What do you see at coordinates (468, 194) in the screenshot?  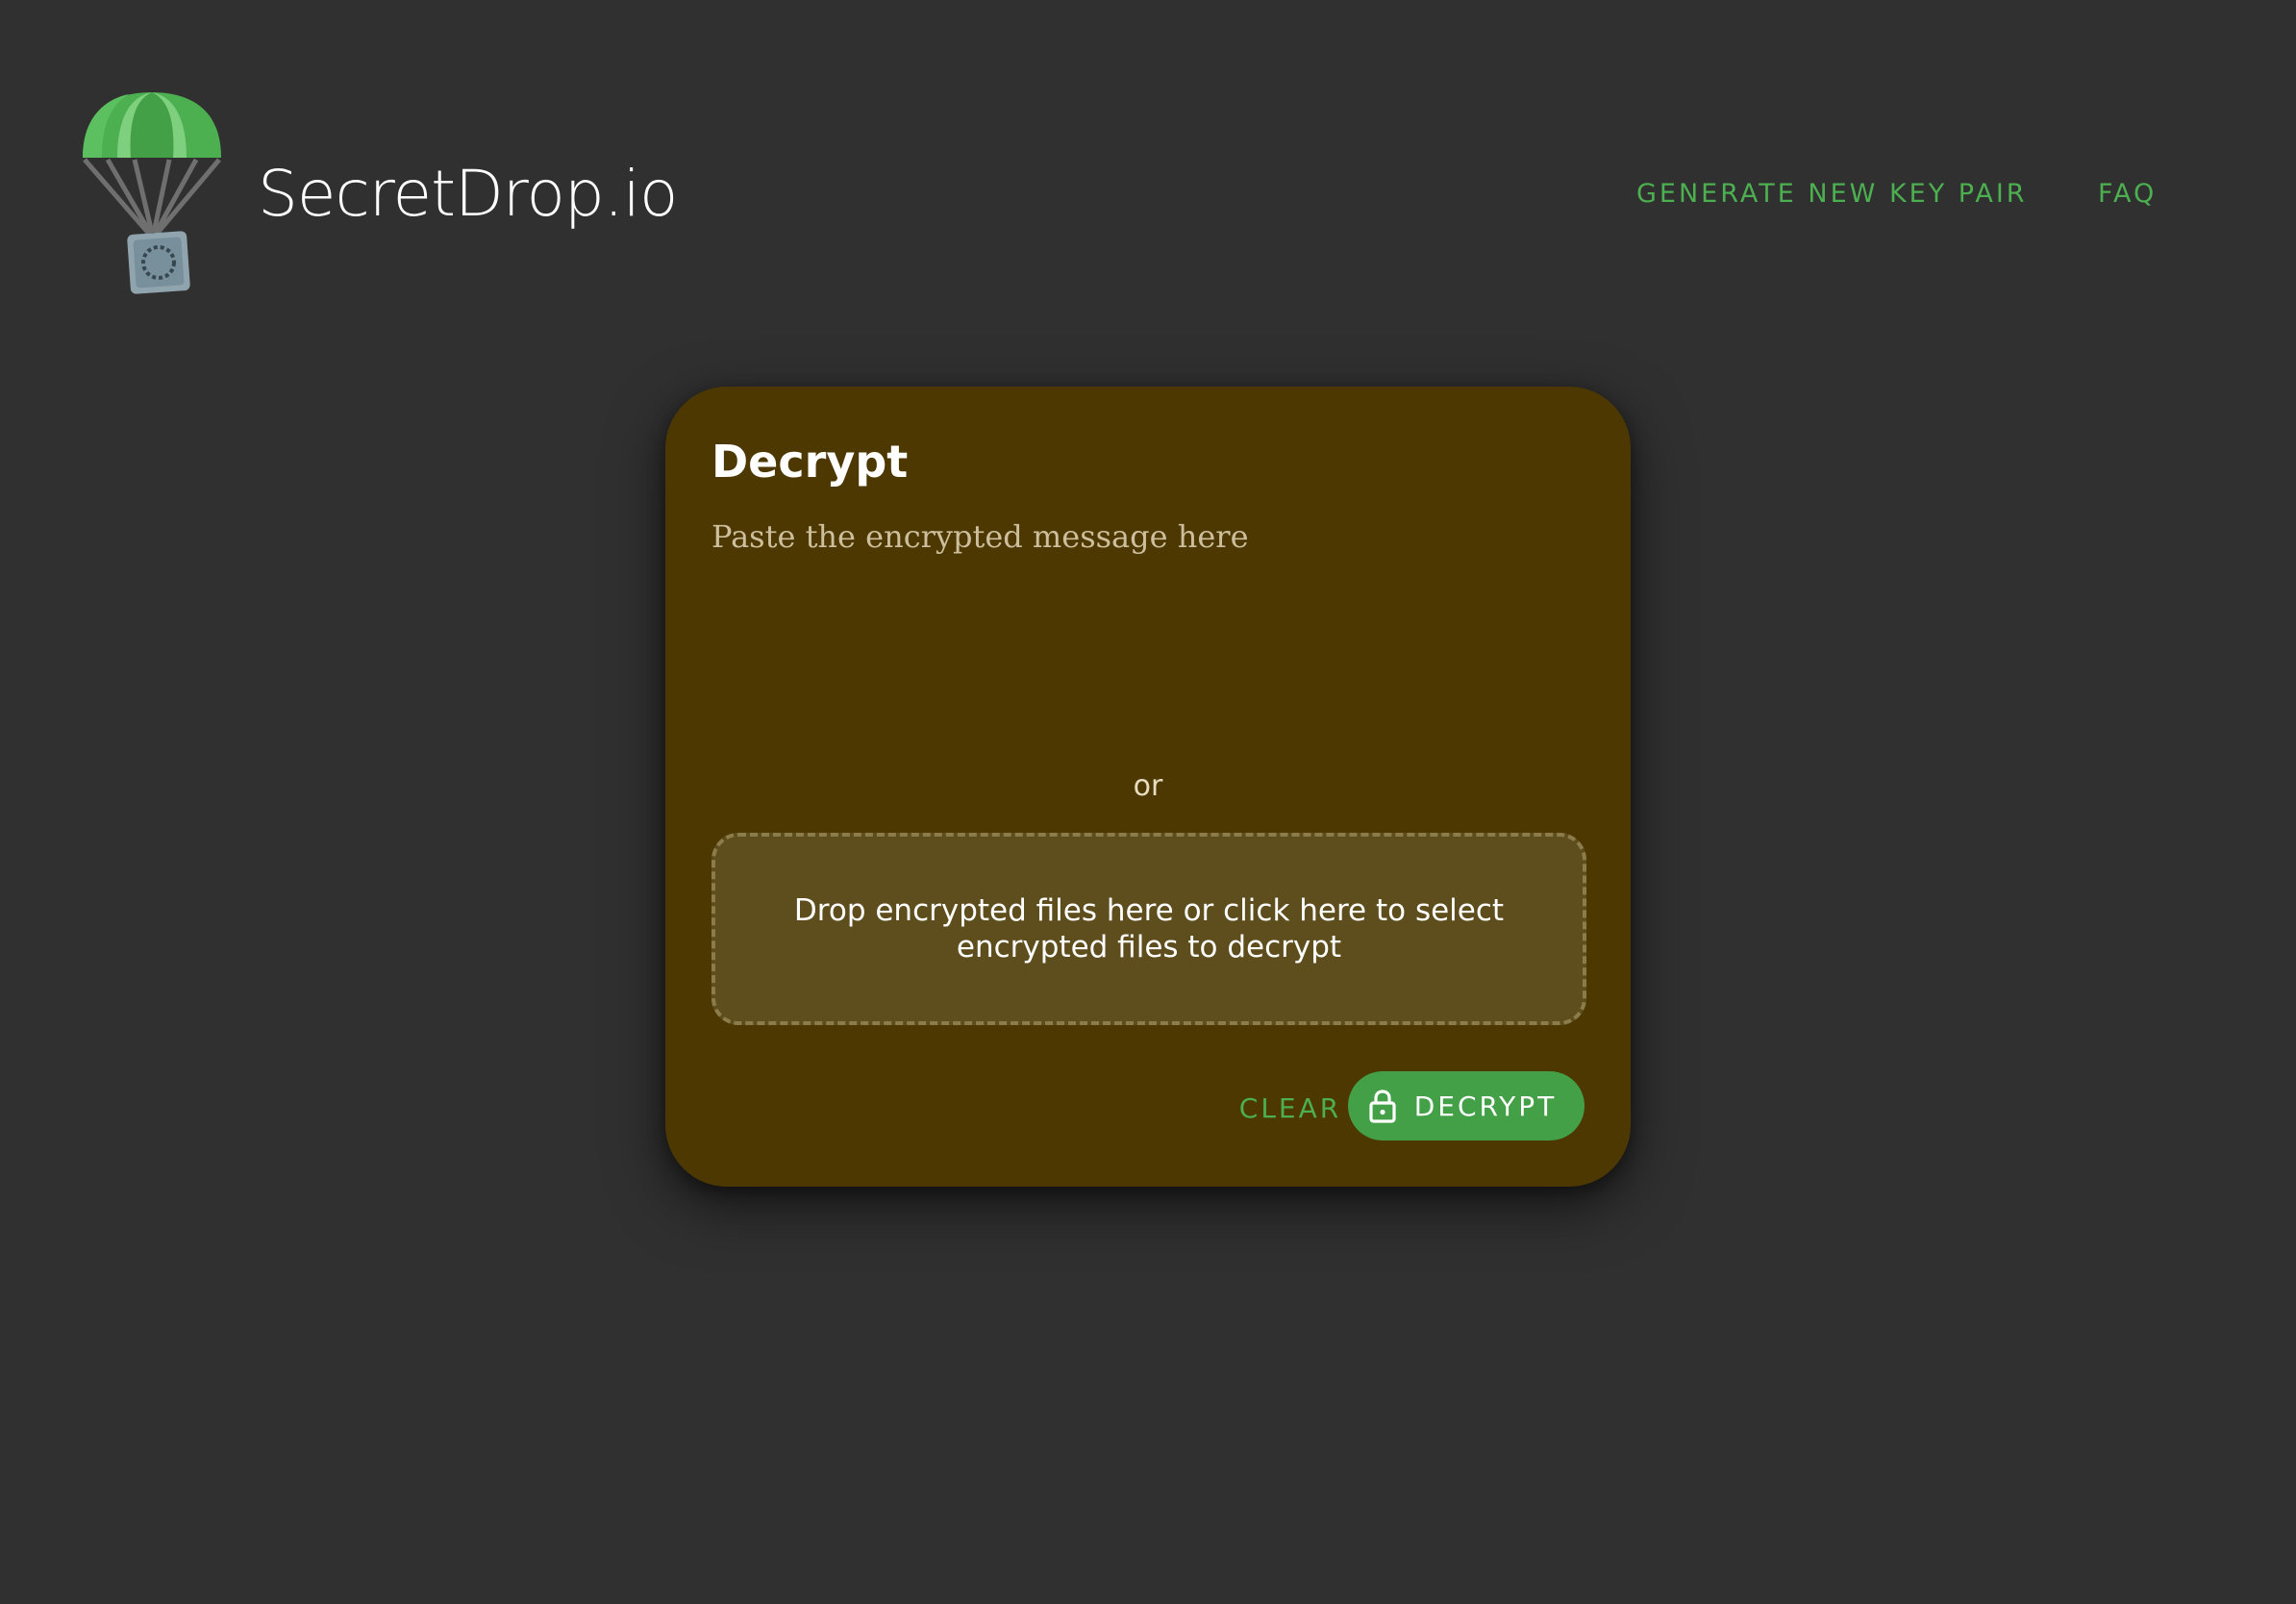 I see `brand-title: SecretDrop.io` at bounding box center [468, 194].